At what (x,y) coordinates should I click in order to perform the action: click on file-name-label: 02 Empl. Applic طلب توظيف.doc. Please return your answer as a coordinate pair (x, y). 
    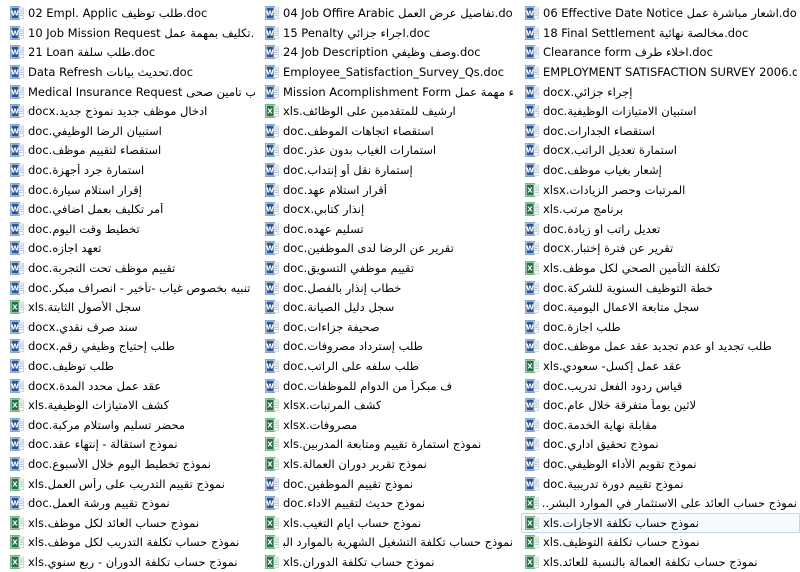
    Looking at the image, I should click on (118, 14).